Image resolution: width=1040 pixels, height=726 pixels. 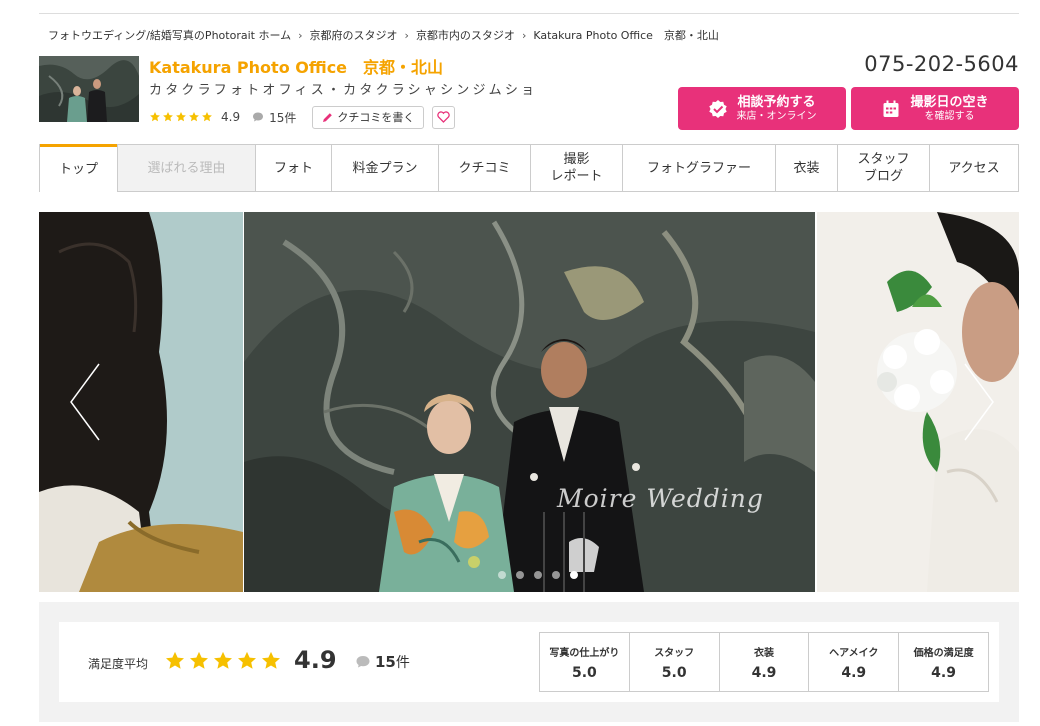 I want to click on check-availability-button: 撮影日の空き を確認する, so click(x=935, y=108).